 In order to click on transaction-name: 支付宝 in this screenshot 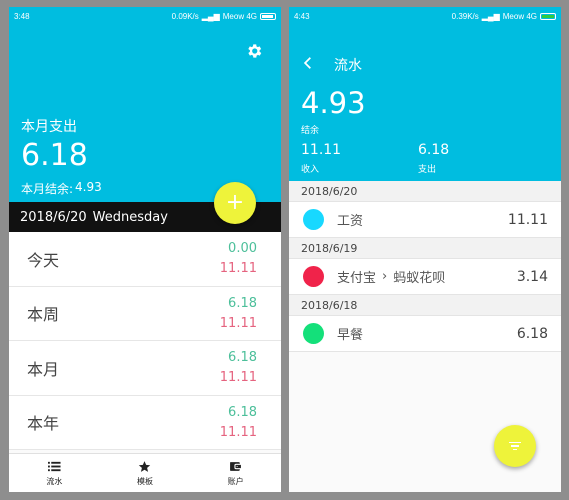, I will do `click(357, 278)`.